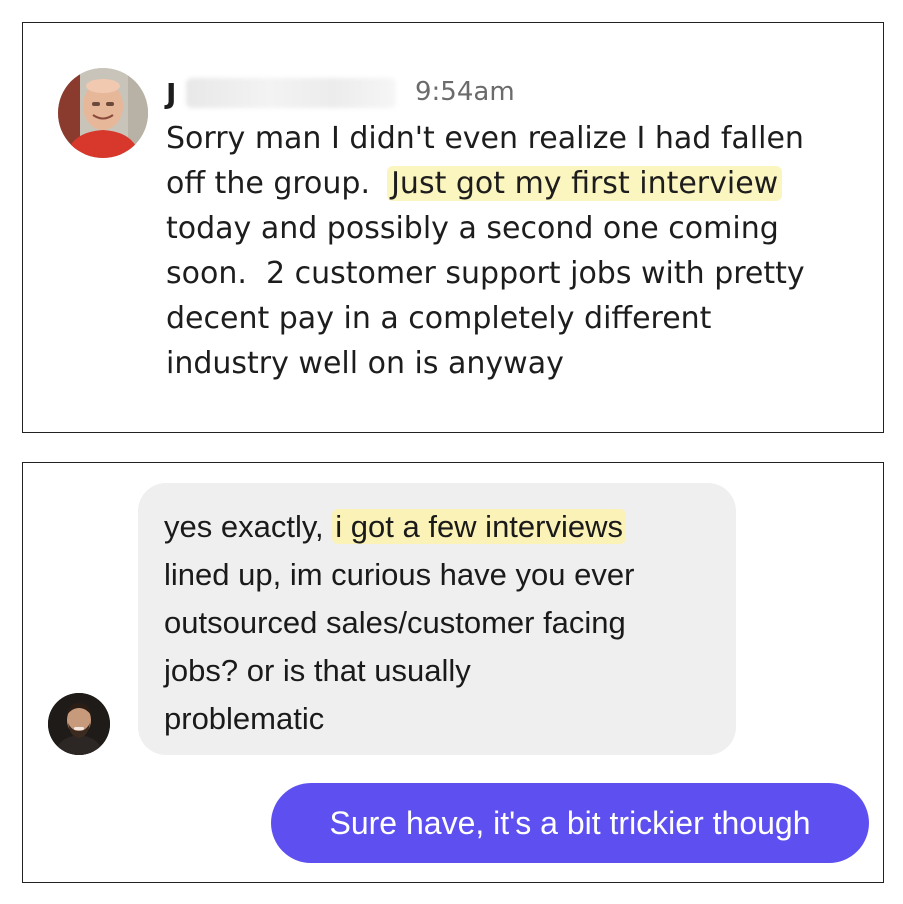 The image size is (903, 904). What do you see at coordinates (399, 574) in the screenshot?
I see `message-line: lined up, im curious have you ever` at bounding box center [399, 574].